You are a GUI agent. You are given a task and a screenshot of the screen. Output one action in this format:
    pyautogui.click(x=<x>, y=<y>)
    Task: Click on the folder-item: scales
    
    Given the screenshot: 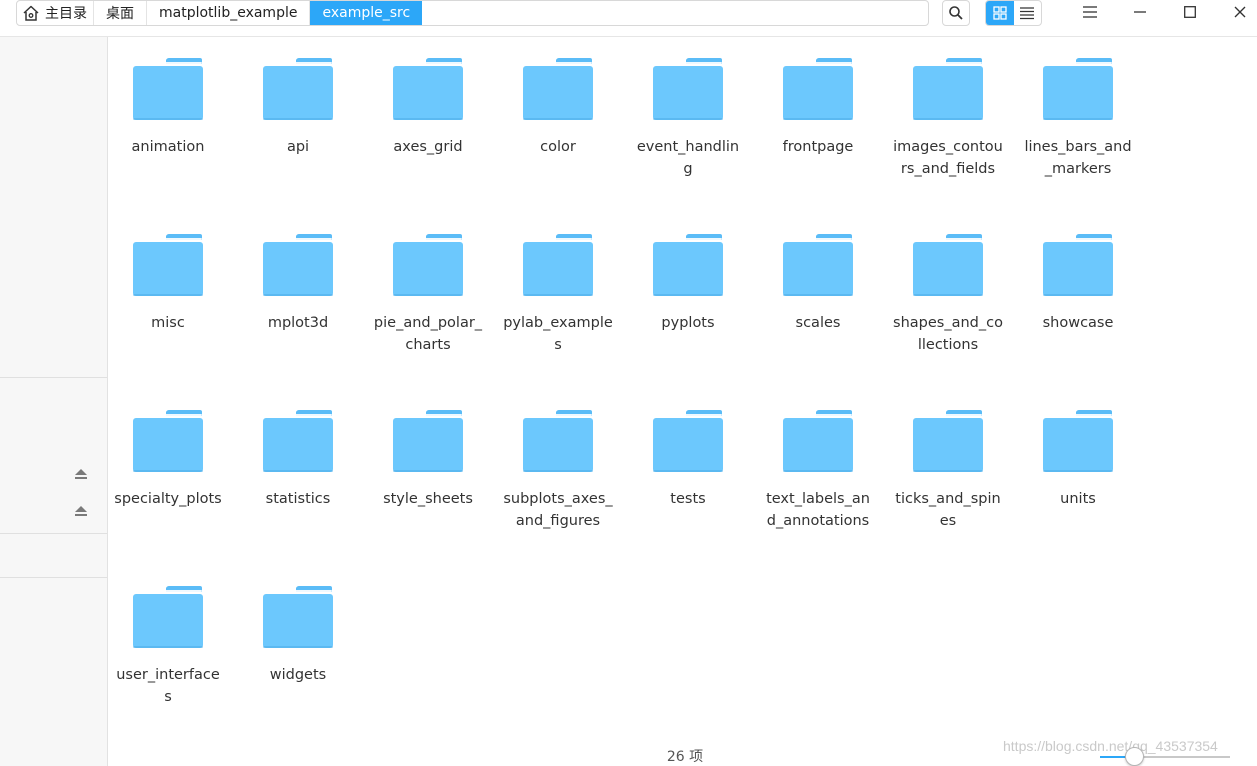 What is the action you would take?
    pyautogui.click(x=818, y=284)
    